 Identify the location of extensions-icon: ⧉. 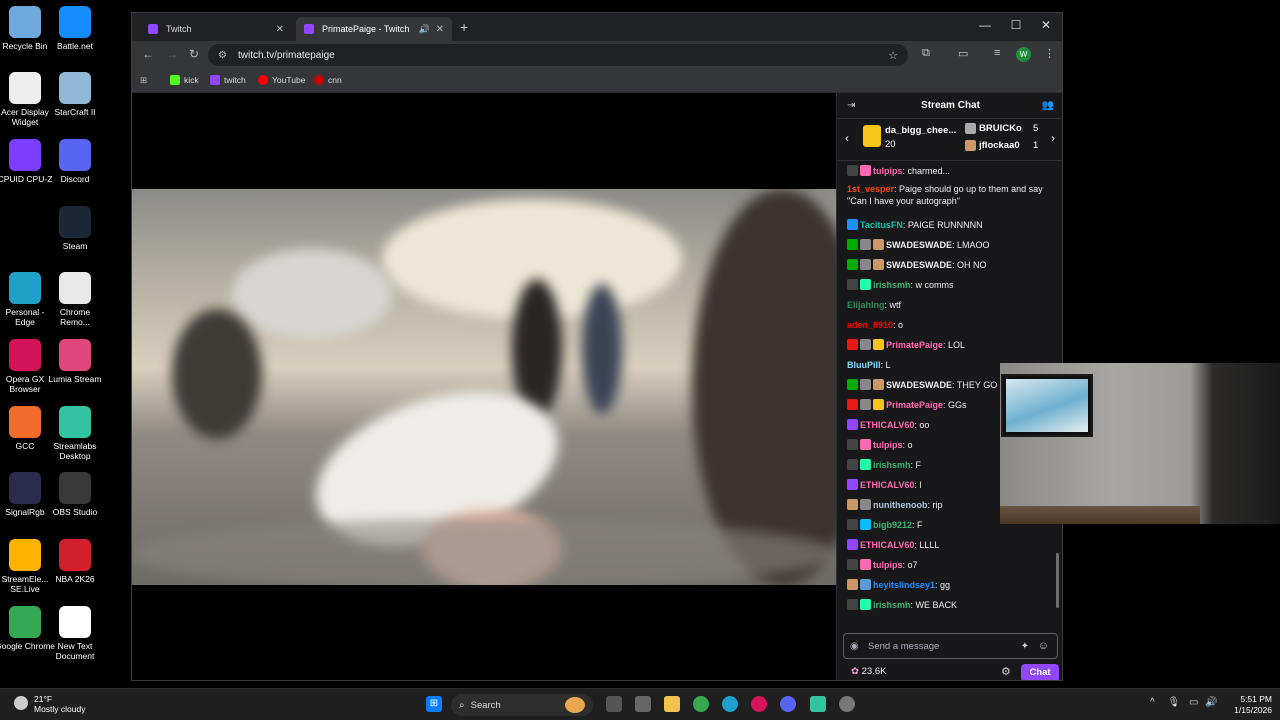
(926, 53).